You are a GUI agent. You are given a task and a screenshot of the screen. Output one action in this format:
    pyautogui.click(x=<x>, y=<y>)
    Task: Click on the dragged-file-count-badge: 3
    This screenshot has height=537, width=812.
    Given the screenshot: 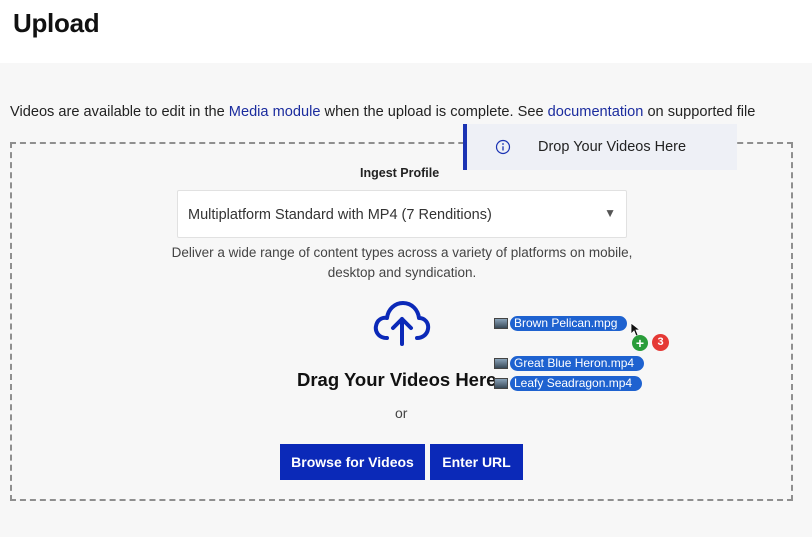 What is the action you would take?
    pyautogui.click(x=660, y=342)
    